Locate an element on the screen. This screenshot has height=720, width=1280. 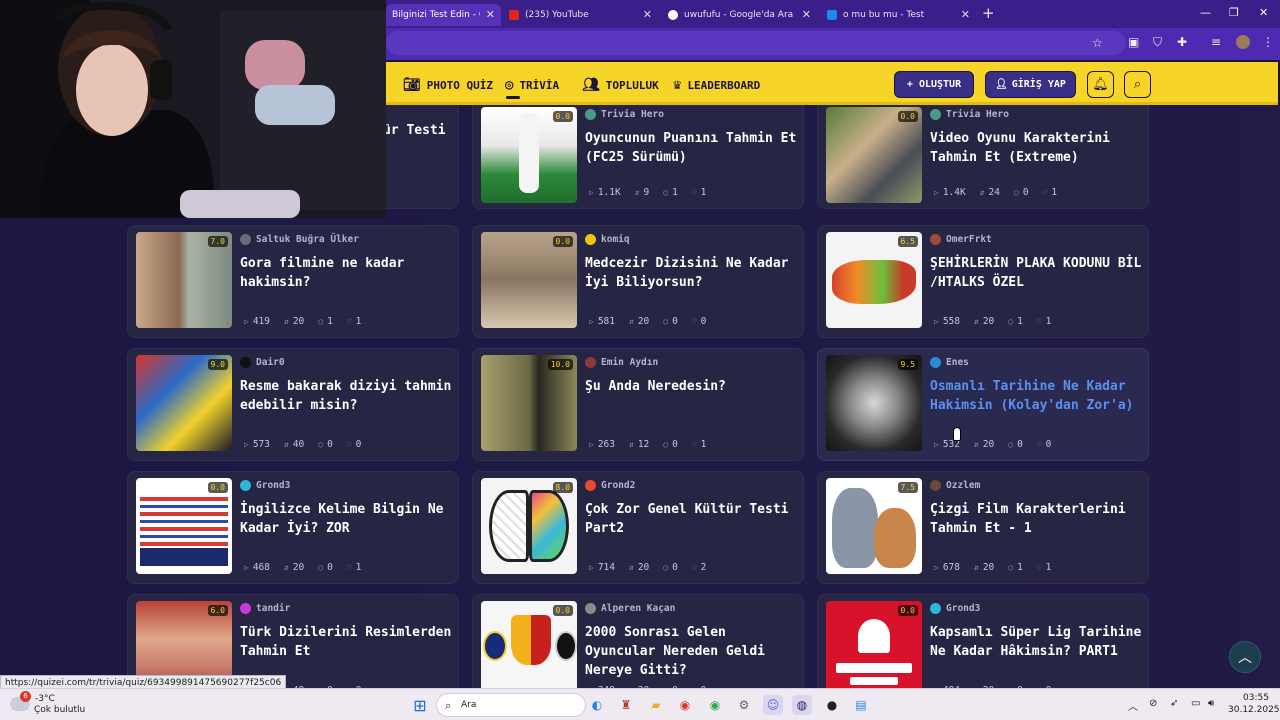
quiz-author: Emin Aydın is located at coordinates (621, 362).